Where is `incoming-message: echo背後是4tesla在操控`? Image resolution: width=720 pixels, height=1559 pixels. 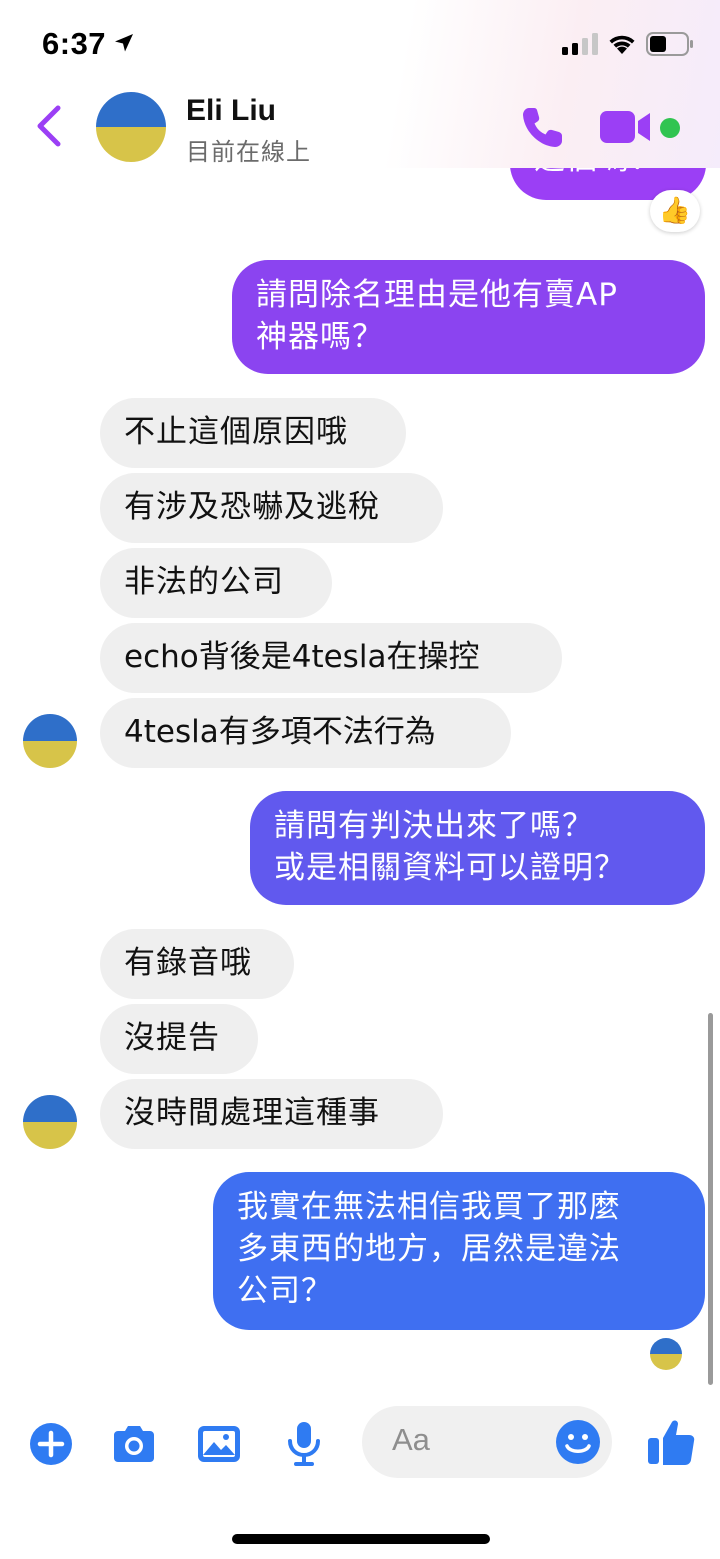
incoming-message: echo背後是4tesla在操控 is located at coordinates (331, 658).